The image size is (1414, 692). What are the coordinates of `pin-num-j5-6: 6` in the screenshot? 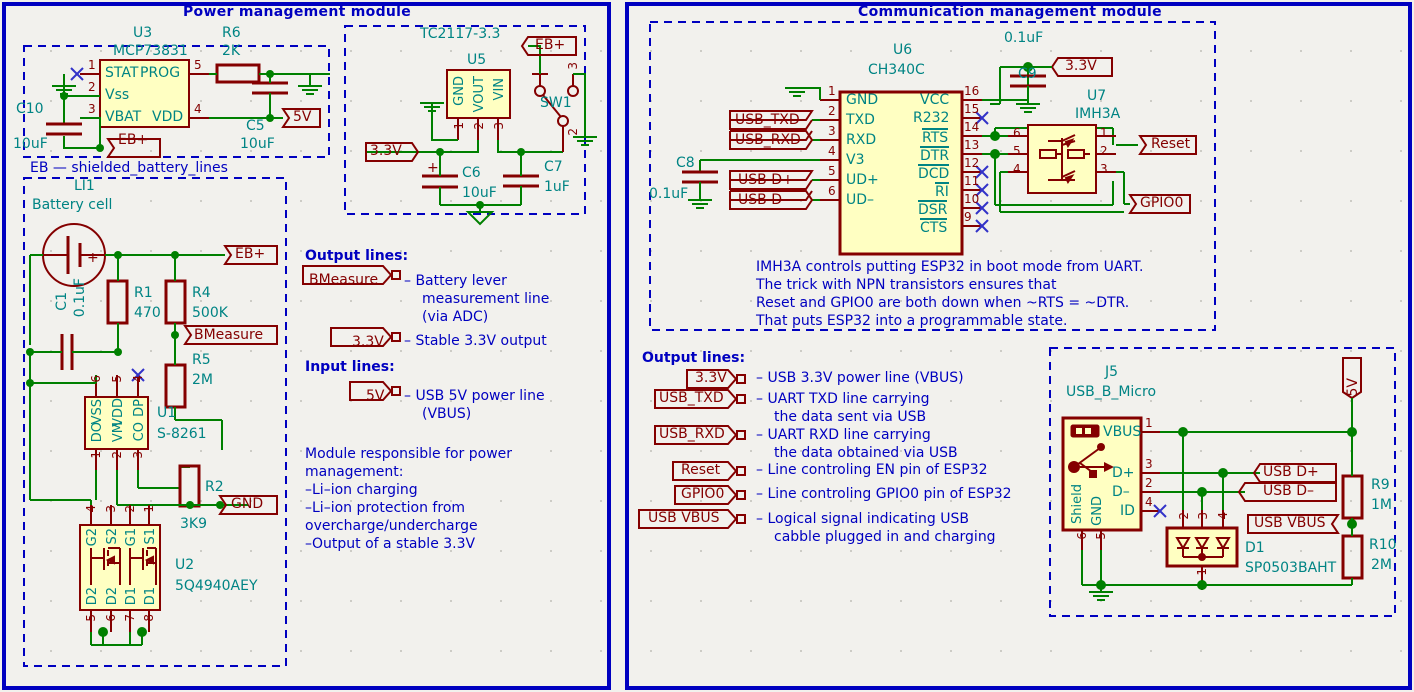 It's located at (1082, 536).